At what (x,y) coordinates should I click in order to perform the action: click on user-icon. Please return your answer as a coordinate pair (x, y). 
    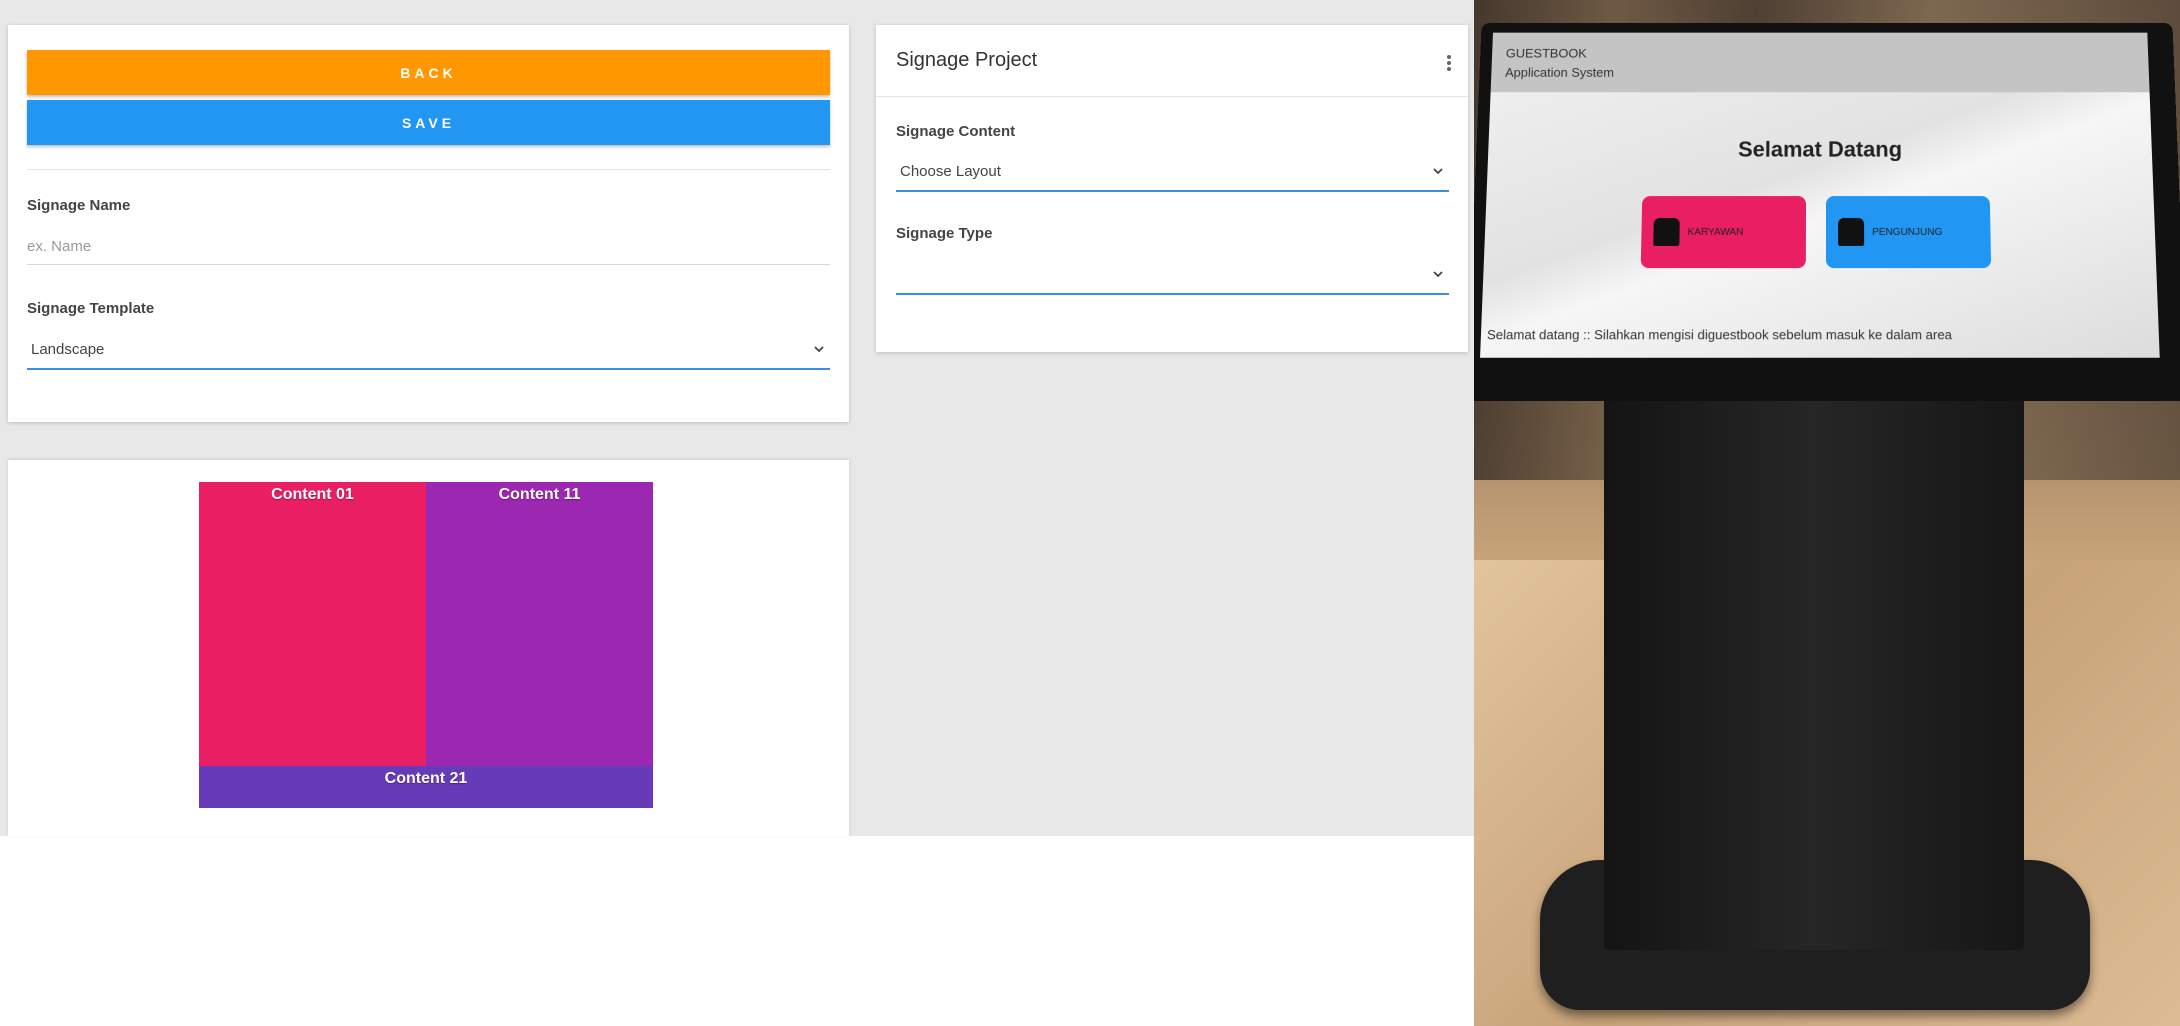
    Looking at the image, I should click on (1666, 231).